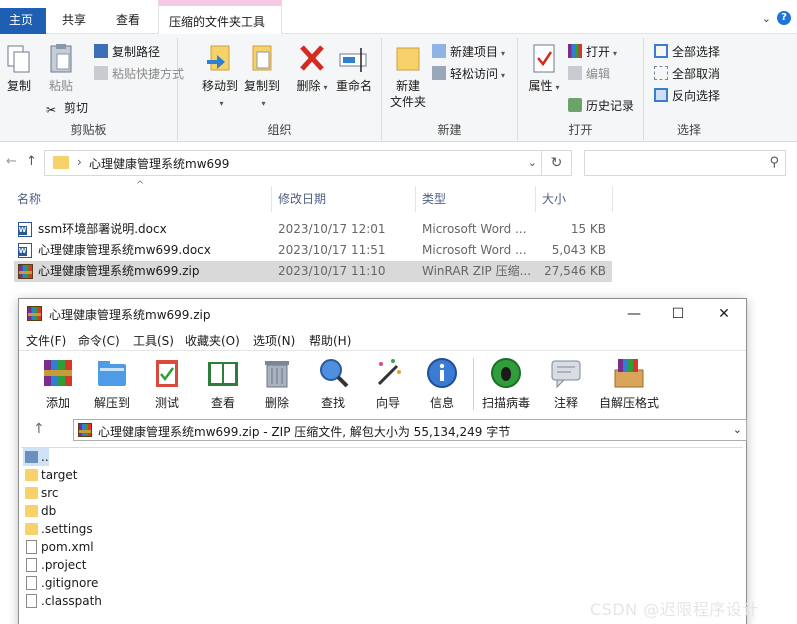  Describe the element at coordinates (222, 403) in the screenshot. I see `view-label: 查看` at that location.